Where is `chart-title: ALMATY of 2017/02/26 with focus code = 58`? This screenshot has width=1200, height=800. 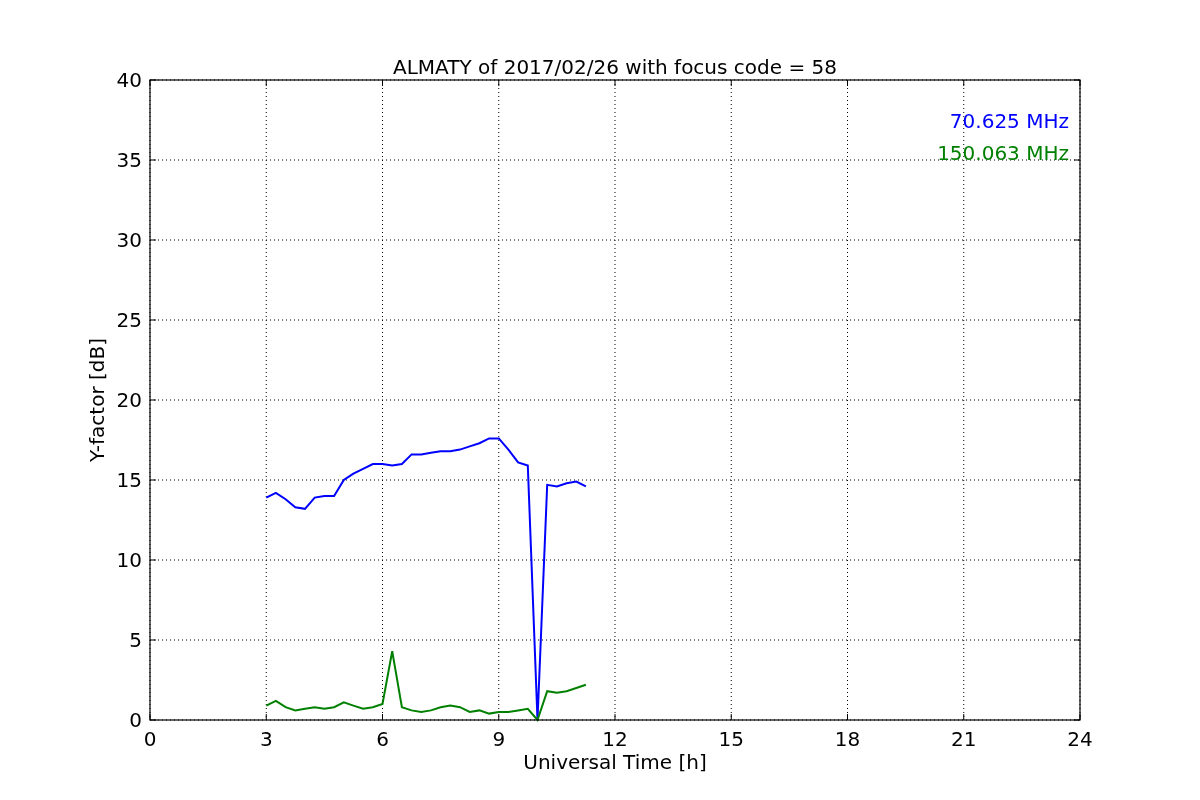 chart-title: ALMATY of 2017/02/26 with focus code = 58 is located at coordinates (615, 67).